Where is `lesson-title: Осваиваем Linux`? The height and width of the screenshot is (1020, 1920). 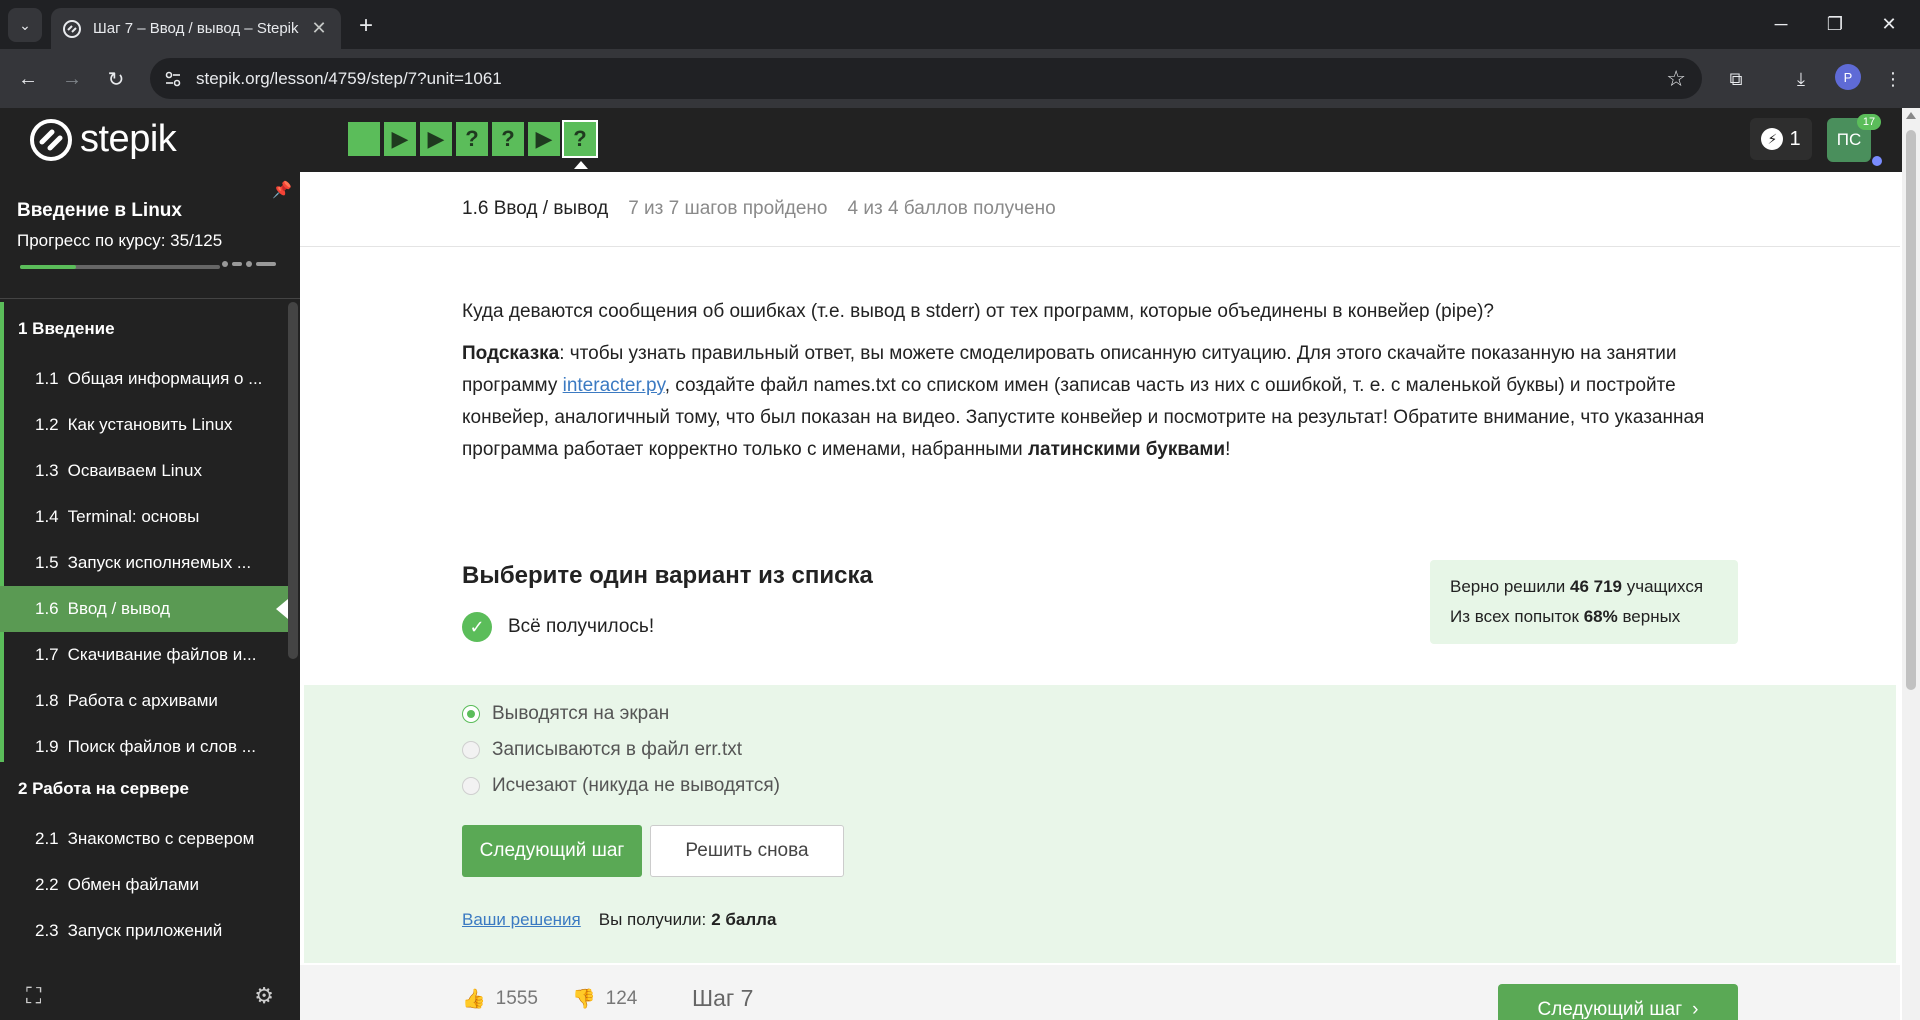
lesson-title: Осваиваем Linux is located at coordinates (134, 470).